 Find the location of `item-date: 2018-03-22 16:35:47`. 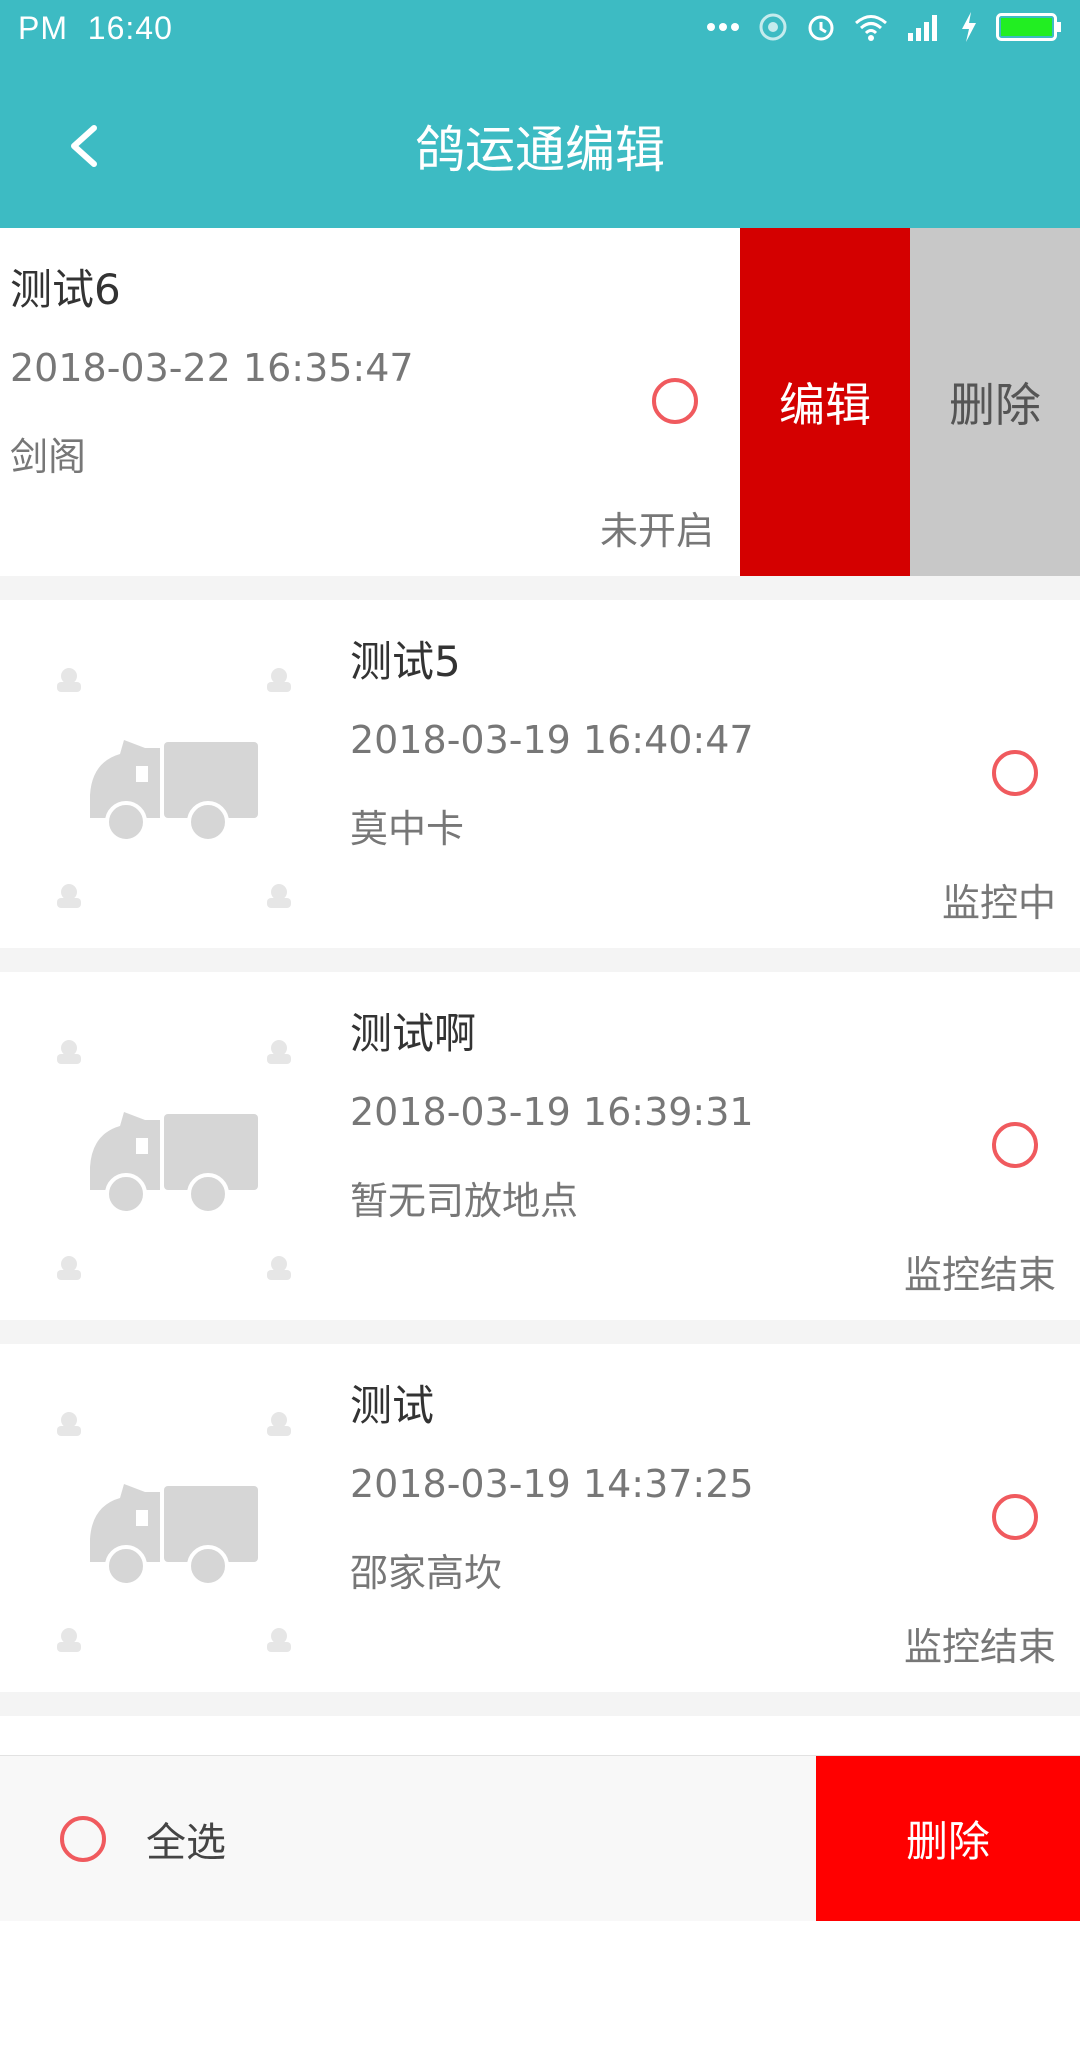

item-date: 2018-03-22 16:35:47 is located at coordinates (212, 368).